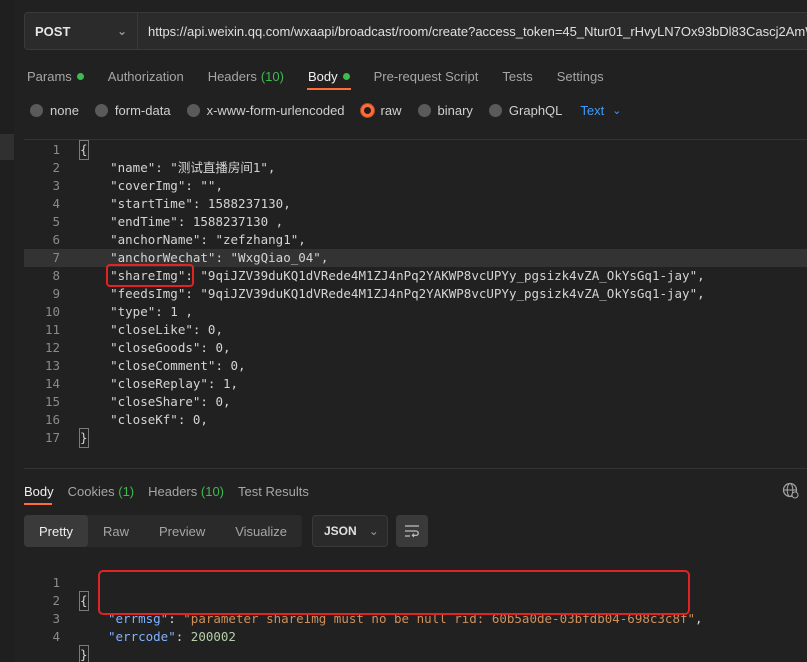 The image size is (807, 662). I want to click on radio-selected-icon, so click(367, 110).